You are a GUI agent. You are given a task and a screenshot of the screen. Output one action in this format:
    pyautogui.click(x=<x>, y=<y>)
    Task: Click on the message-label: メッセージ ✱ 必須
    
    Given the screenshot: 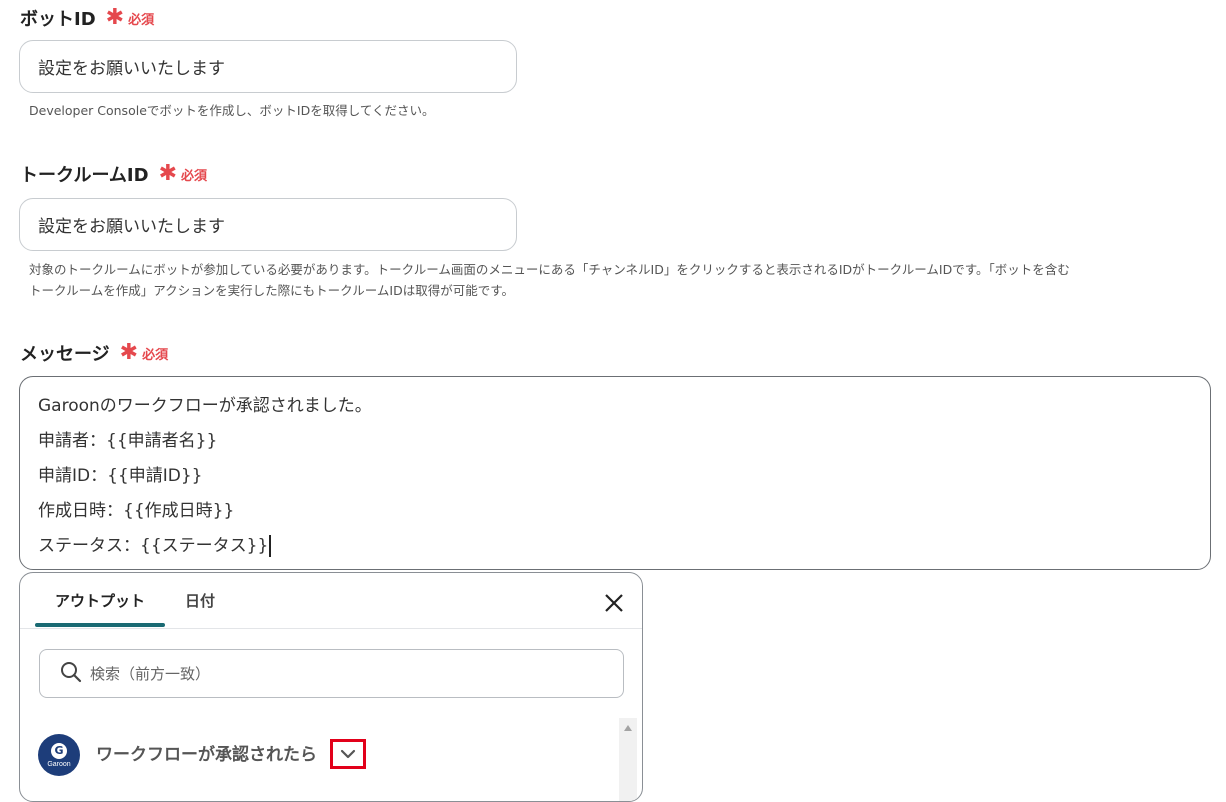 What is the action you would take?
    pyautogui.click(x=94, y=353)
    